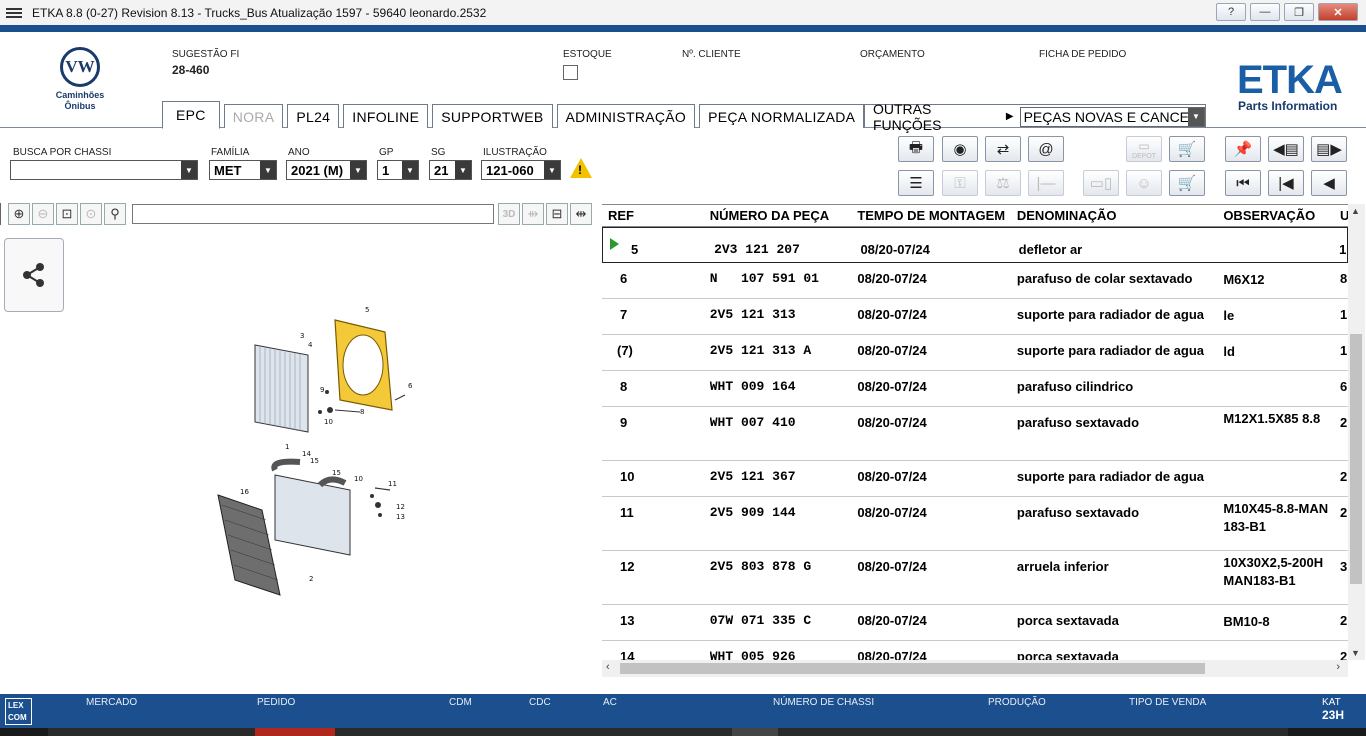  What do you see at coordinates (363, 365) in the screenshot?
I see `deflector-shroud` at bounding box center [363, 365].